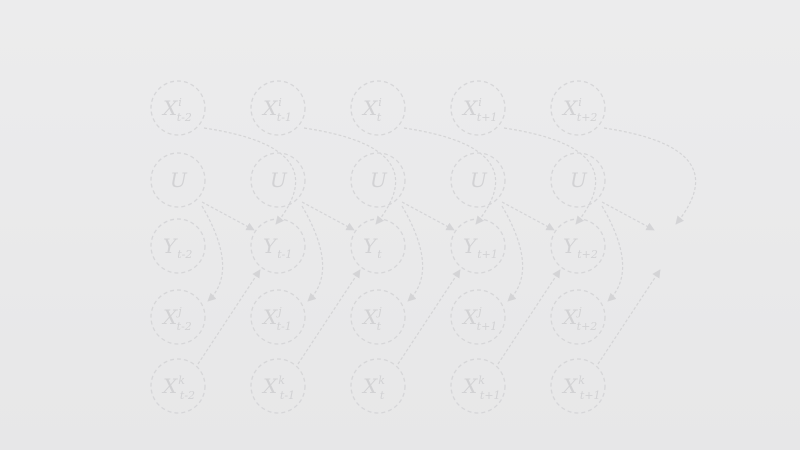  I want to click on node-u-2: U, so click(378, 180).